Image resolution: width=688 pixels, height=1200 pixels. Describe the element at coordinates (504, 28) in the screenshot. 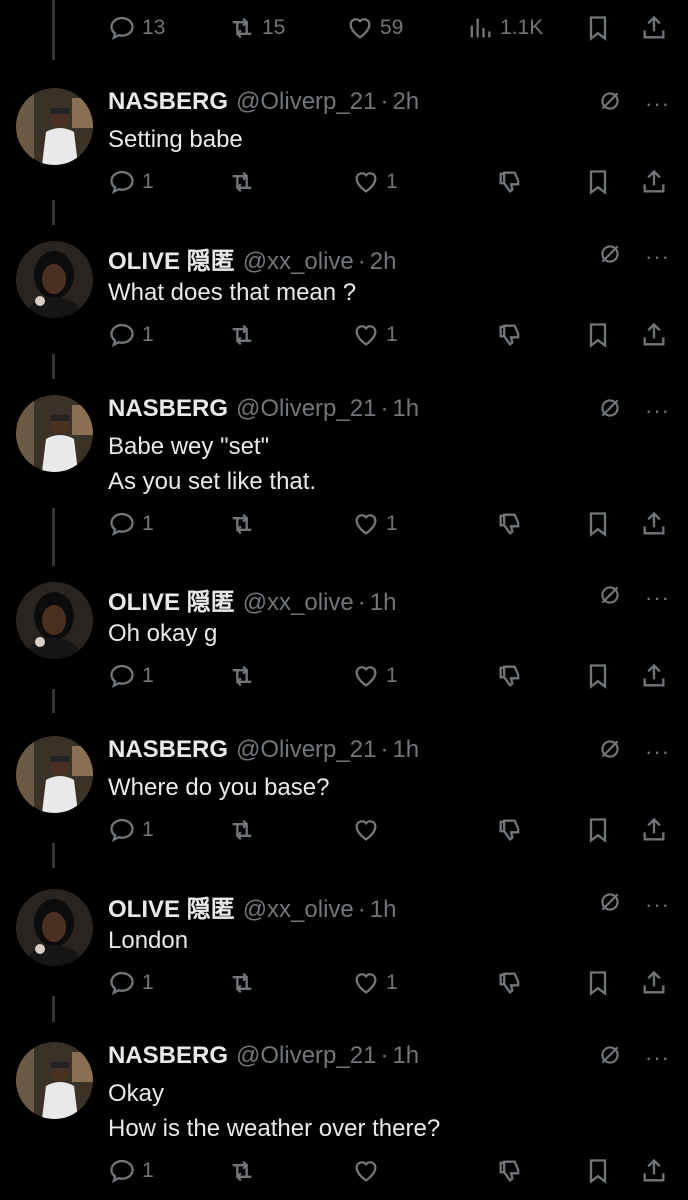

I see `views-button: 1.1K` at that location.